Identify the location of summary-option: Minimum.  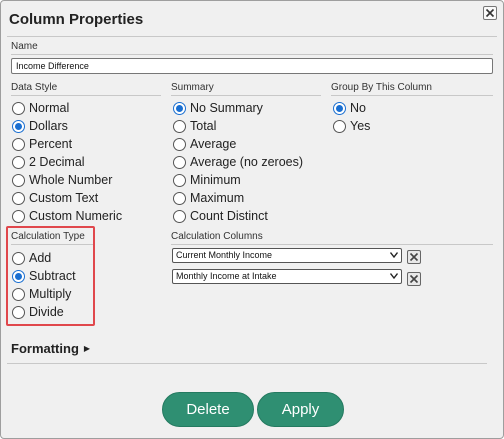
(238, 180).